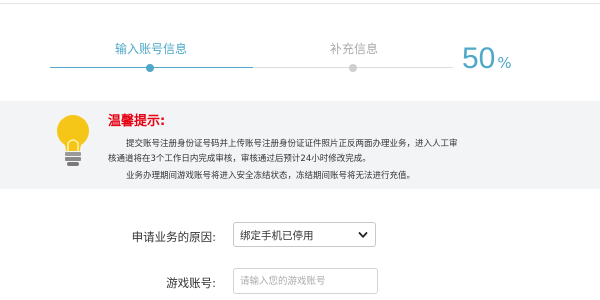 This screenshot has width=600, height=300. What do you see at coordinates (479, 58) in the screenshot?
I see `progress-value: 50` at bounding box center [479, 58].